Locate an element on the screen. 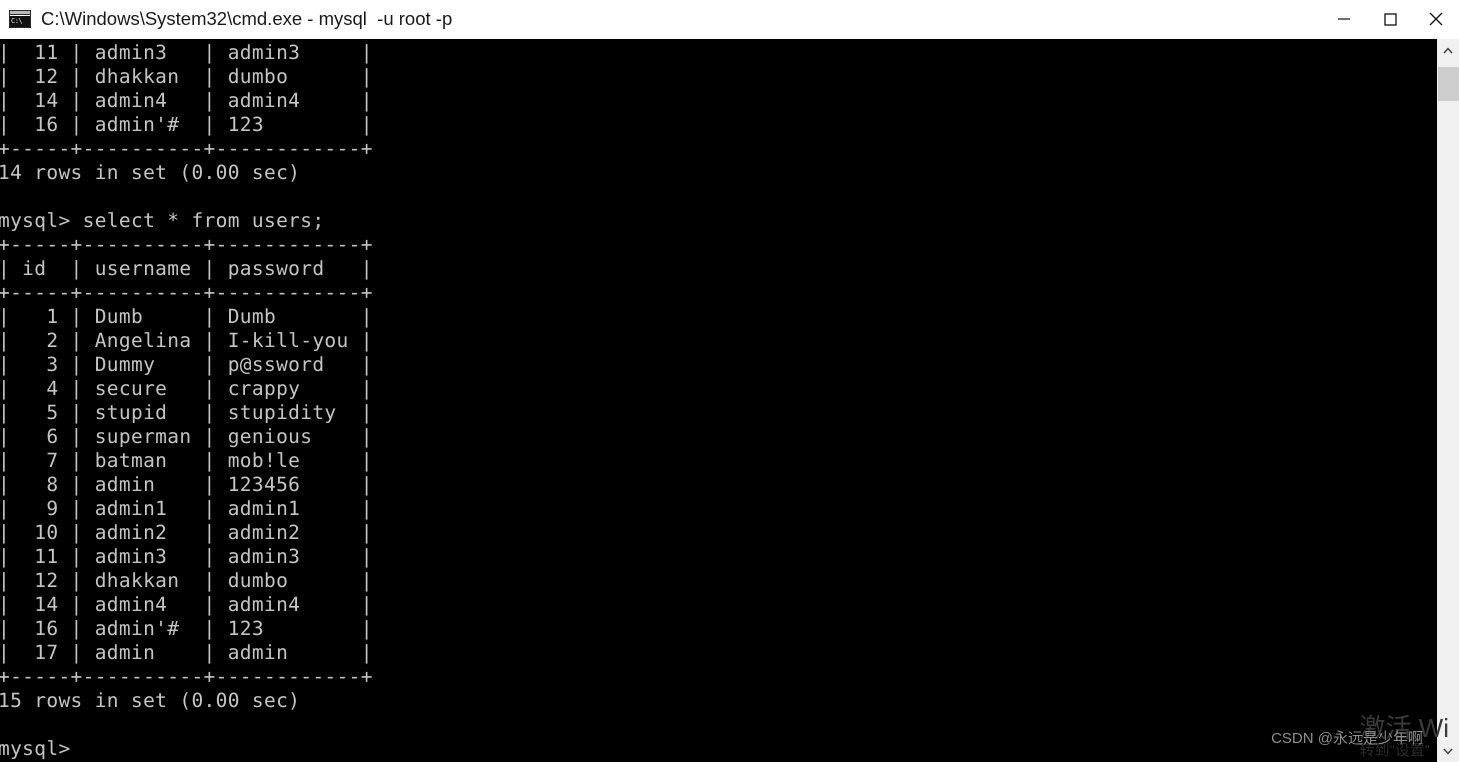 The height and width of the screenshot is (762, 1459). vertical-scrollbar is located at coordinates (1447, 400).